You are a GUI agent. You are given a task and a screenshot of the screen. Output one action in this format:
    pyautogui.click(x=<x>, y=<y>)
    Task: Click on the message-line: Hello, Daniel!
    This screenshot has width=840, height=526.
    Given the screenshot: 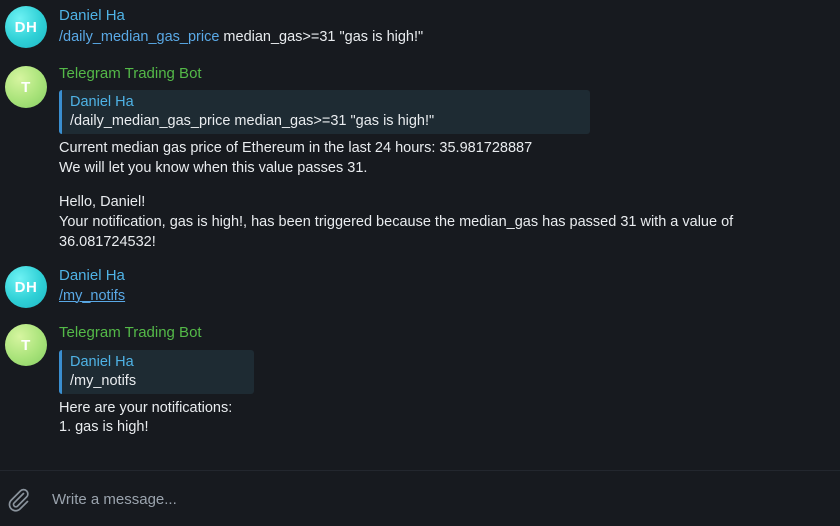 What is the action you would take?
    pyautogui.click(x=102, y=202)
    